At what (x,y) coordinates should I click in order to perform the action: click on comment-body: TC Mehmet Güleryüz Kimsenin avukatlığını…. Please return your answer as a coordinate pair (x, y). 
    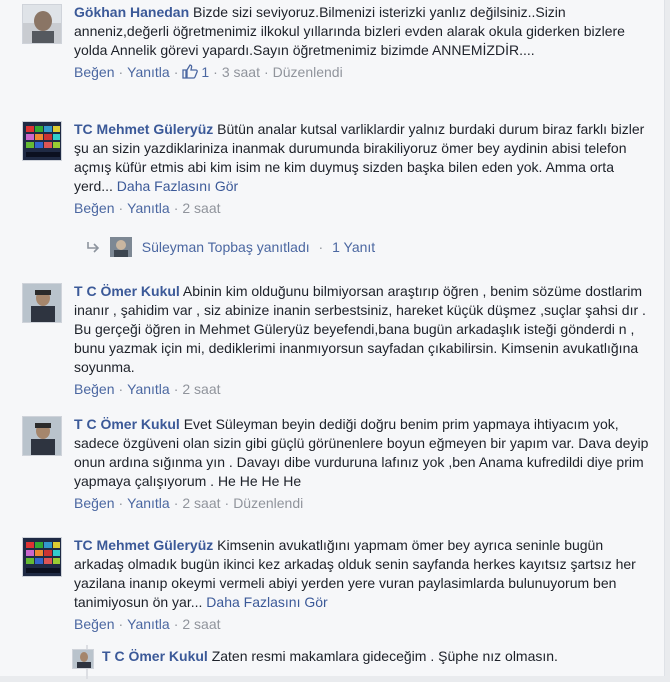
    Looking at the image, I should click on (363, 585).